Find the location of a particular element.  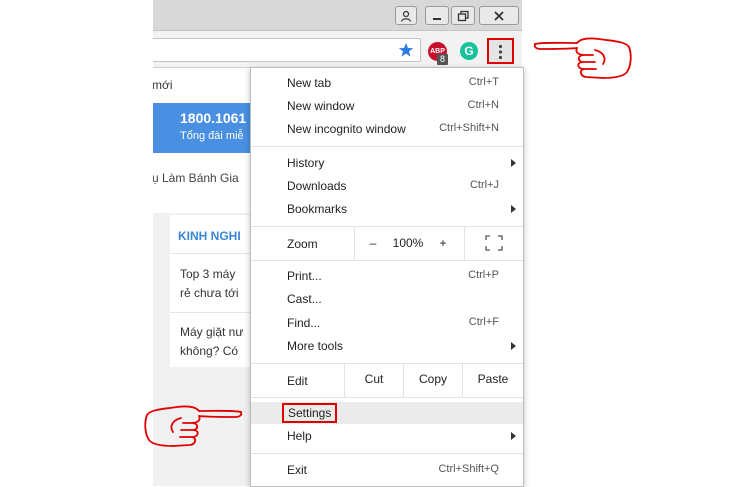

menu-item-shortcut: Ctrl+J is located at coordinates (484, 185).